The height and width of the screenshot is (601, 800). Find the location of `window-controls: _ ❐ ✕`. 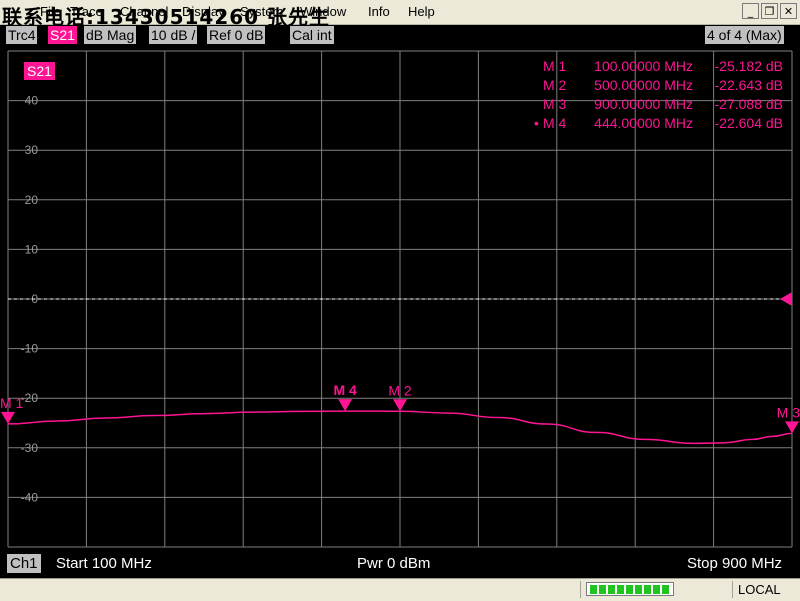

window-controls: _ ❐ ✕ is located at coordinates (769, 11).